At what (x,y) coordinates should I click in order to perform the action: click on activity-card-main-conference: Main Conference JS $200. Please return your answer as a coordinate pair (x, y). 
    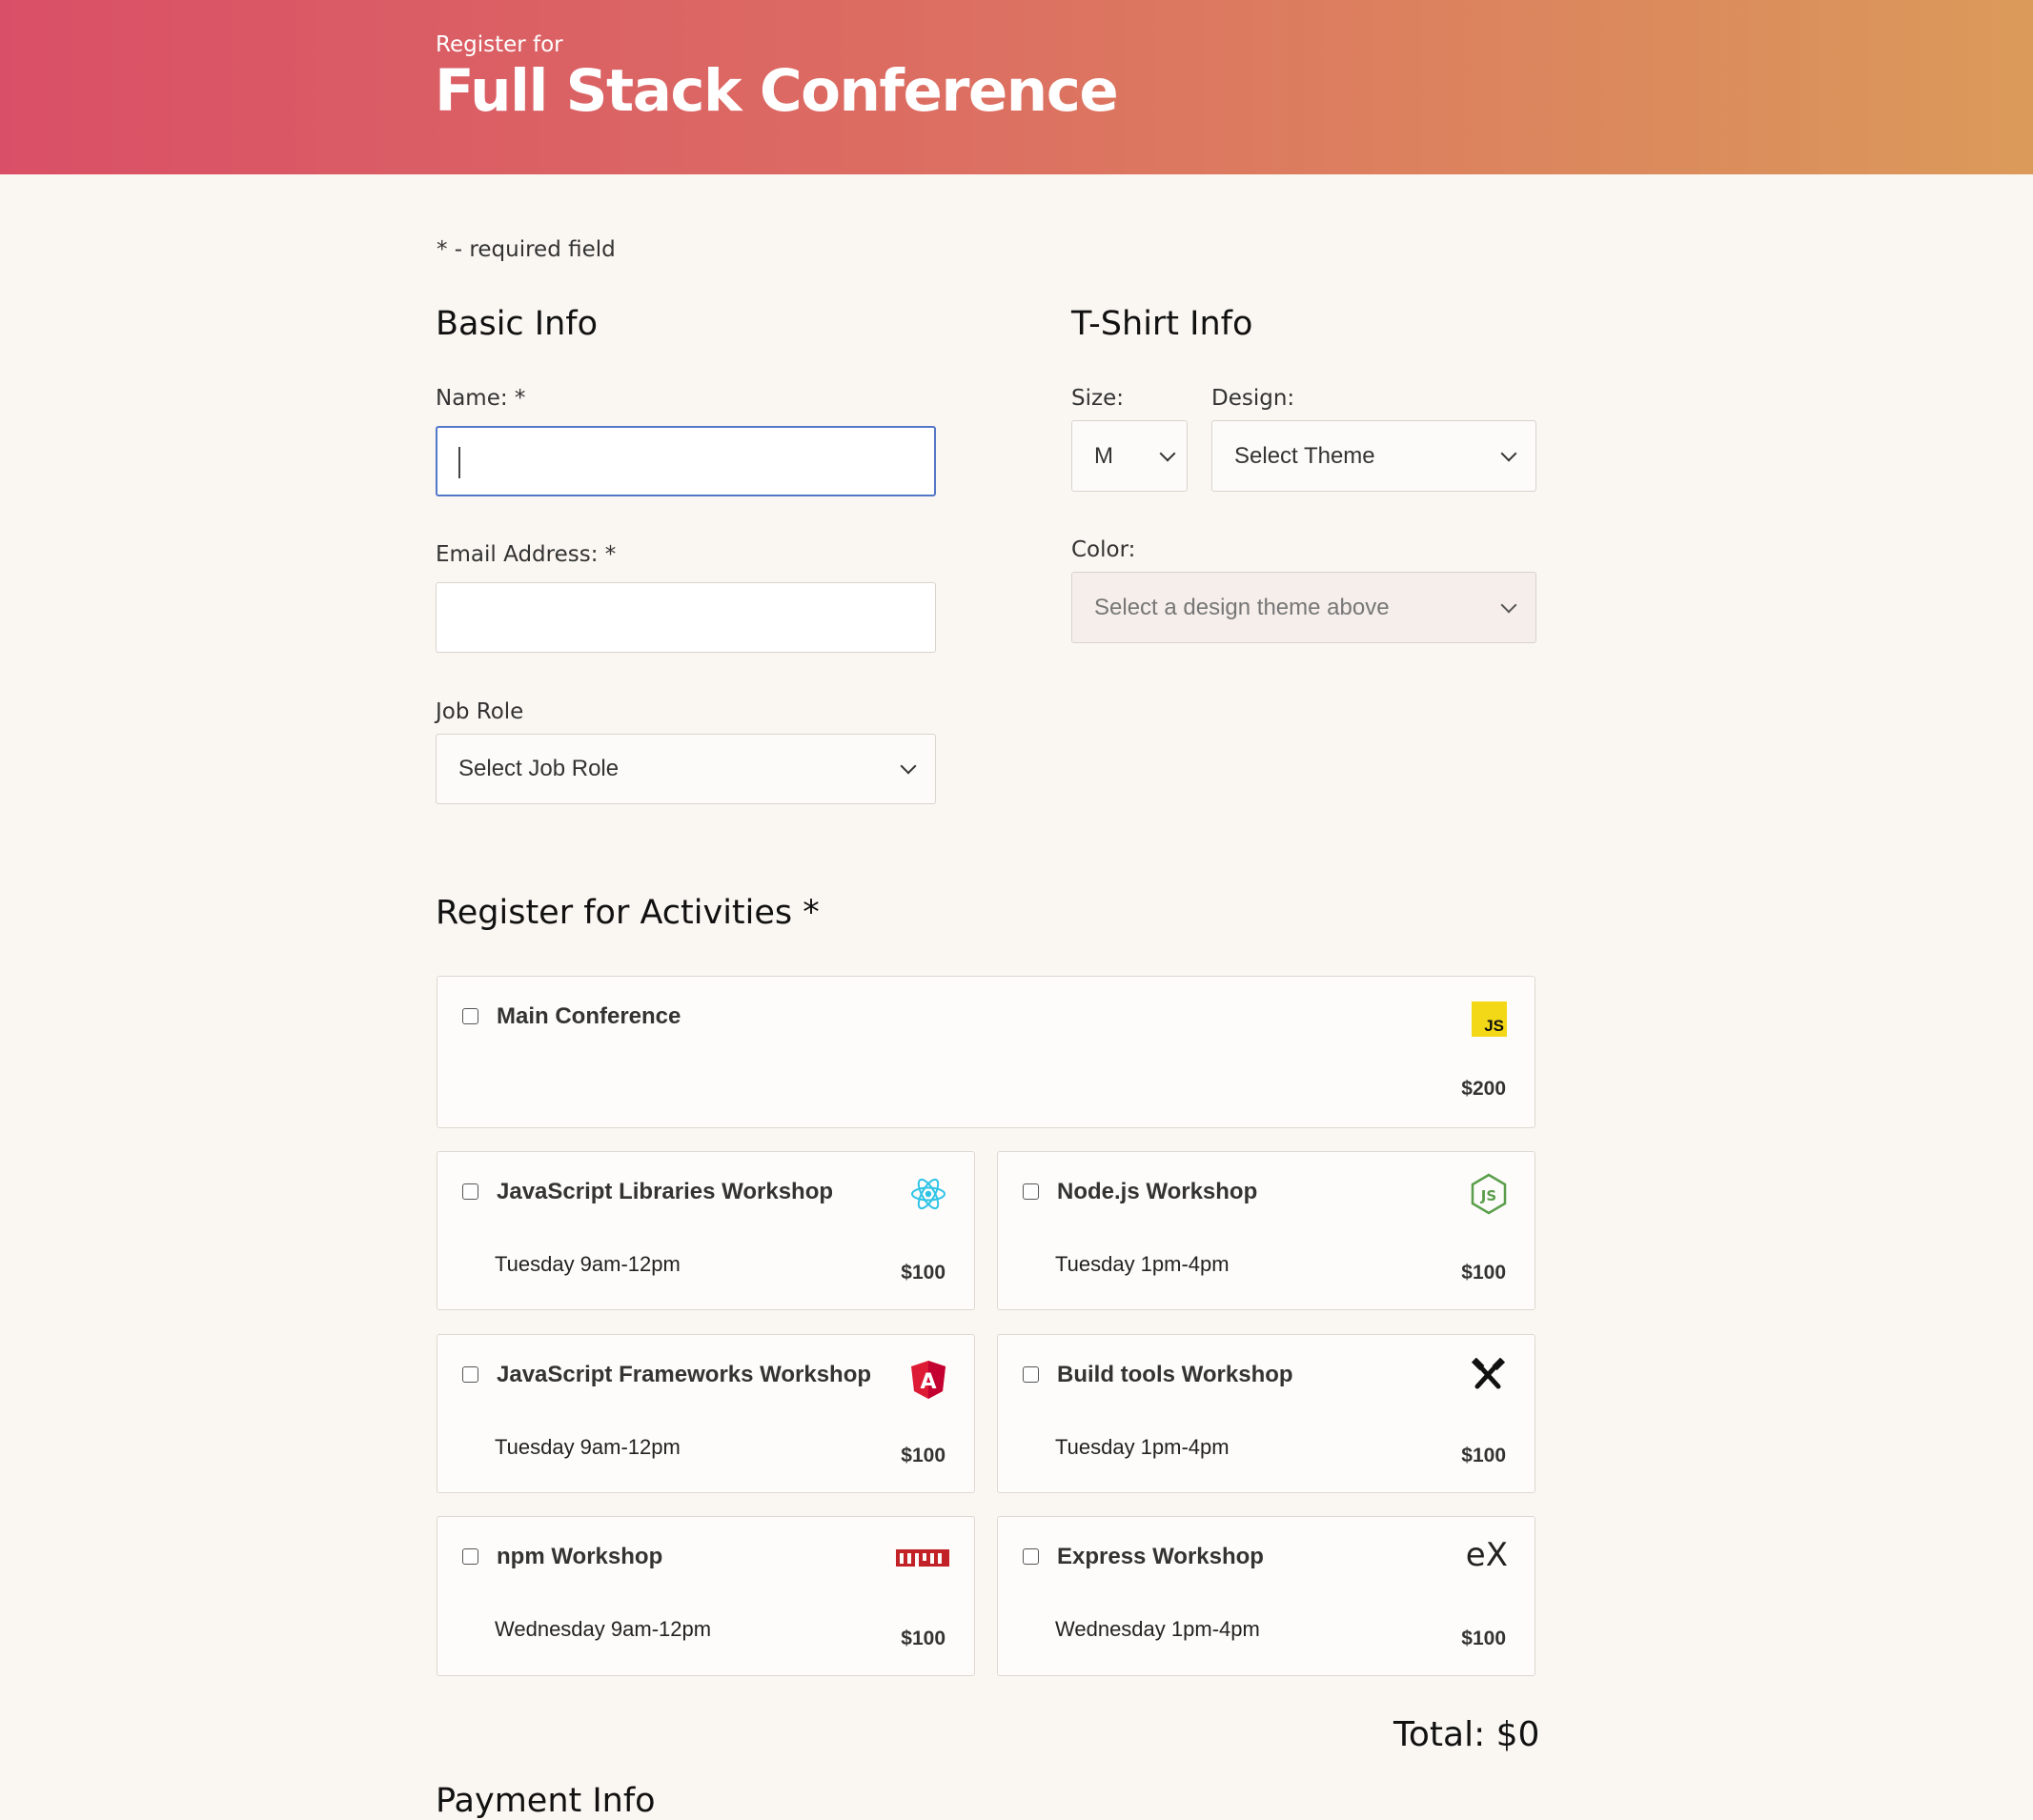
    Looking at the image, I should click on (986, 1052).